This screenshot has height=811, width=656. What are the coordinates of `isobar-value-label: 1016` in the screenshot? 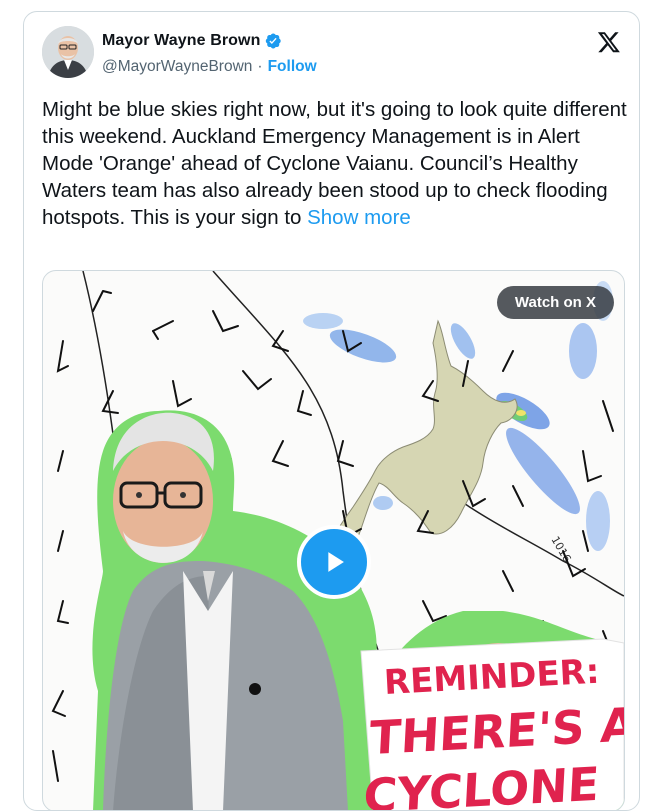 It's located at (560, 549).